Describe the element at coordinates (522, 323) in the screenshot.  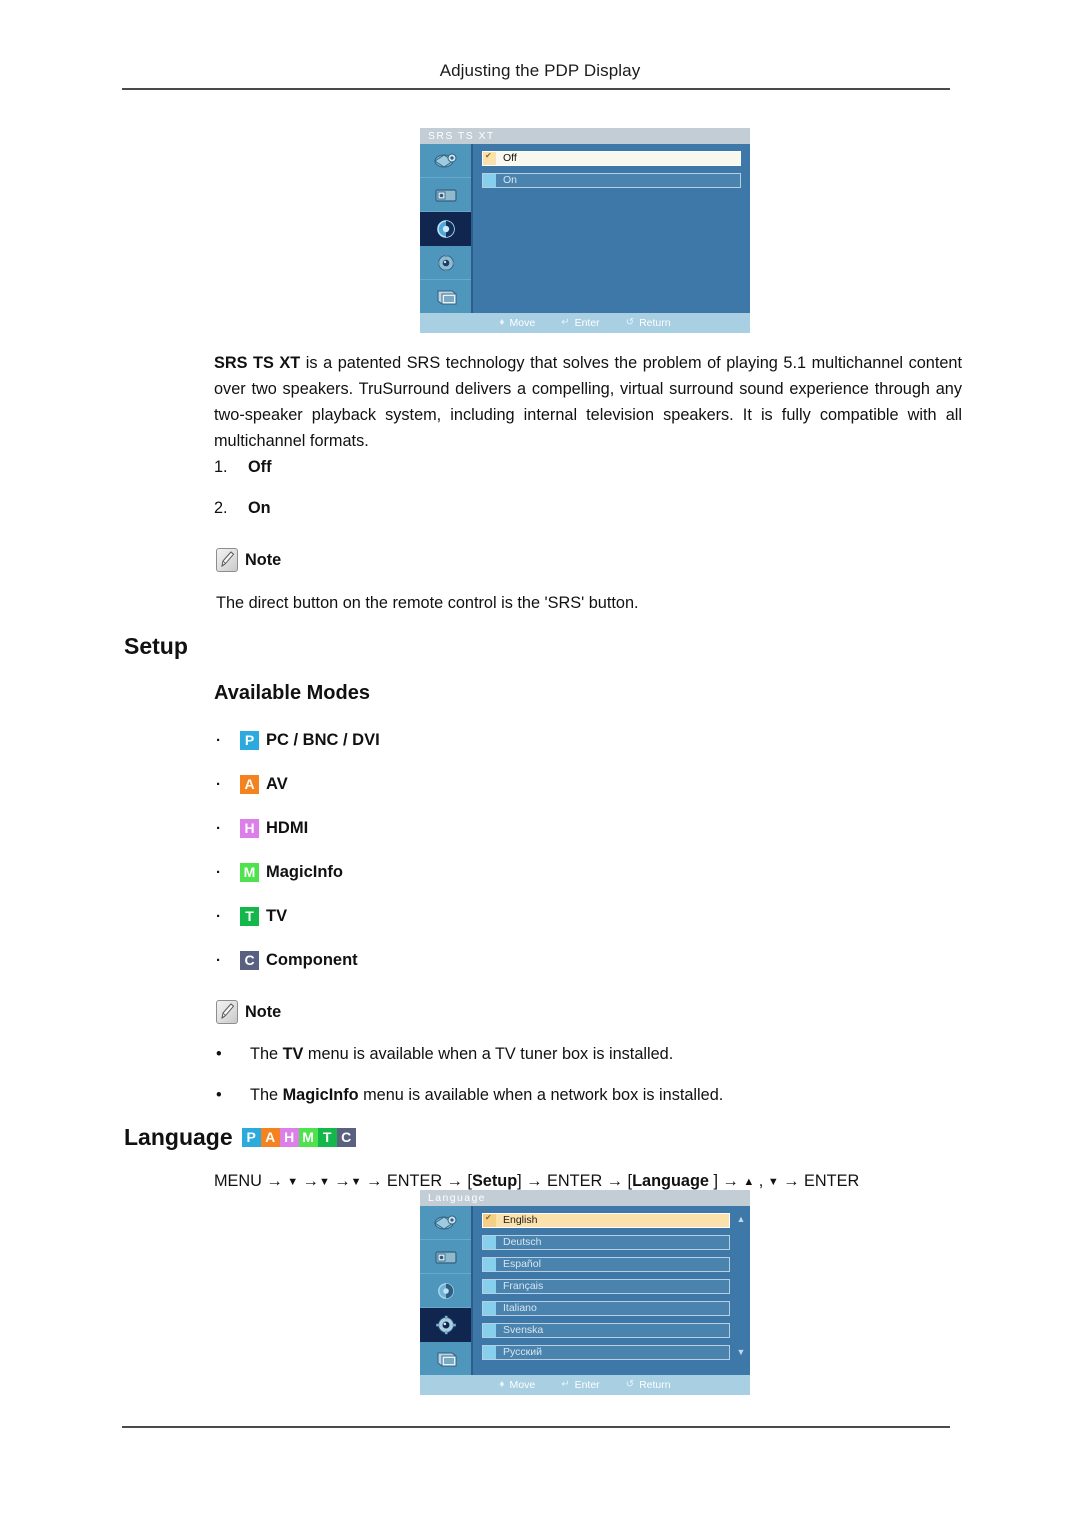
I see `footer-label: Move` at that location.